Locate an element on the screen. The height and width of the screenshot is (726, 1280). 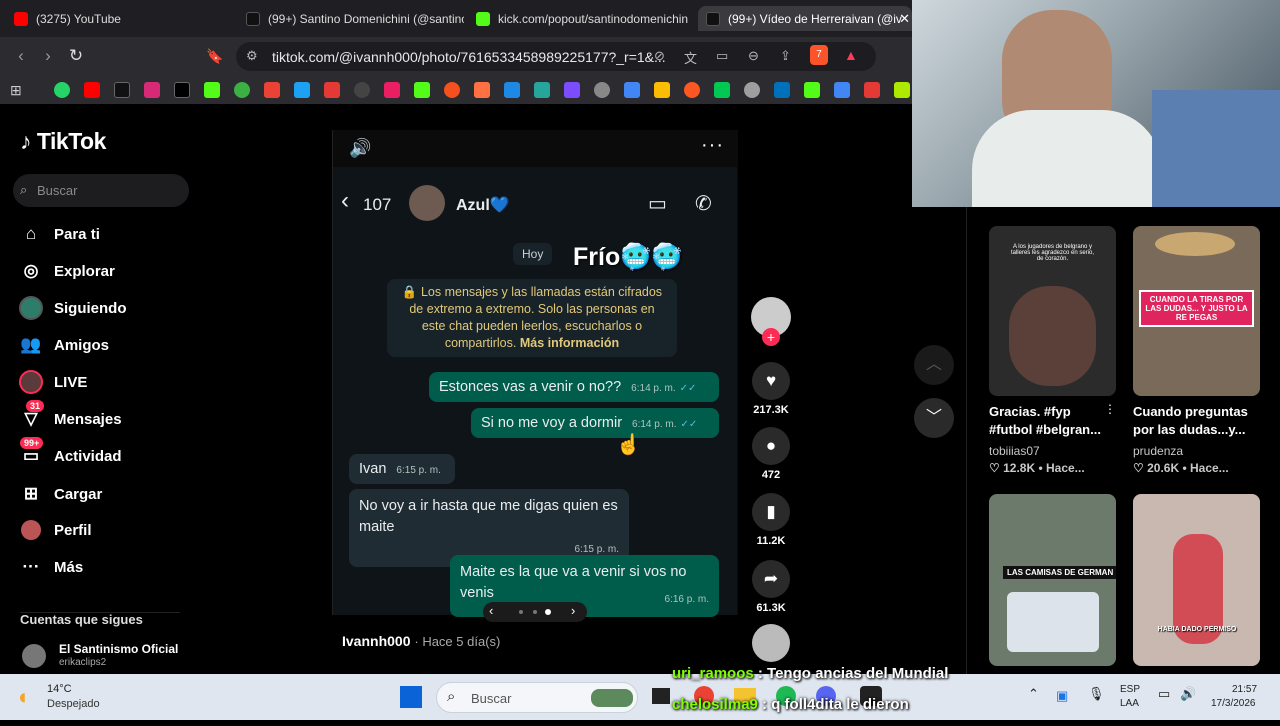
clock-time: 21:57 is located at coordinates (1244, 689).